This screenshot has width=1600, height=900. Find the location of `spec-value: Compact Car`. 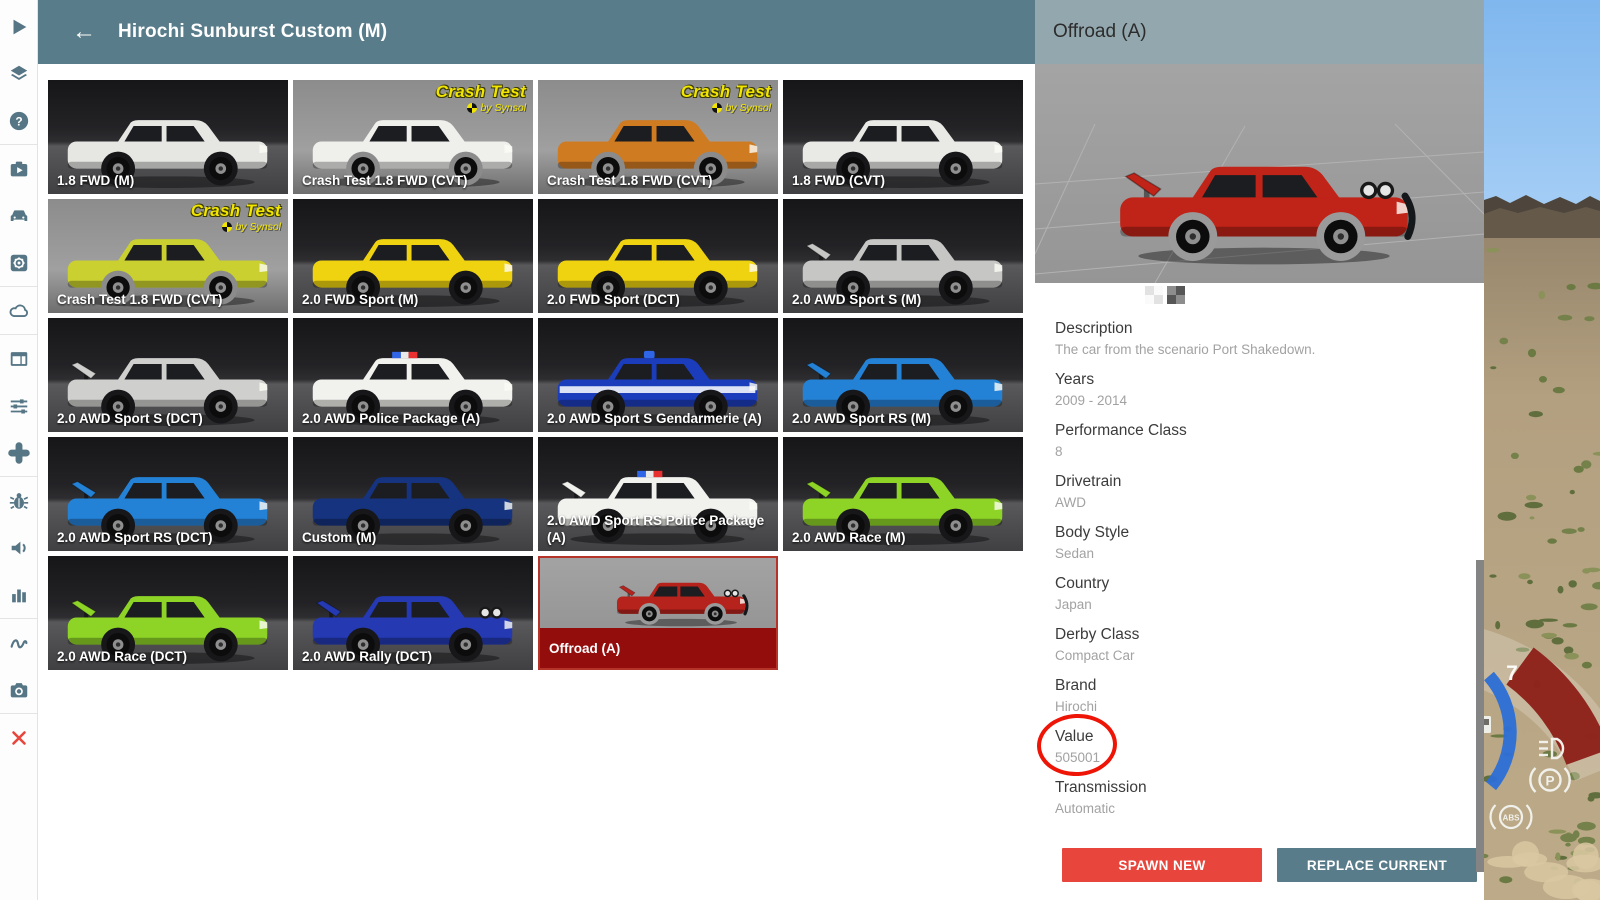

spec-value: Compact Car is located at coordinates (1095, 655).